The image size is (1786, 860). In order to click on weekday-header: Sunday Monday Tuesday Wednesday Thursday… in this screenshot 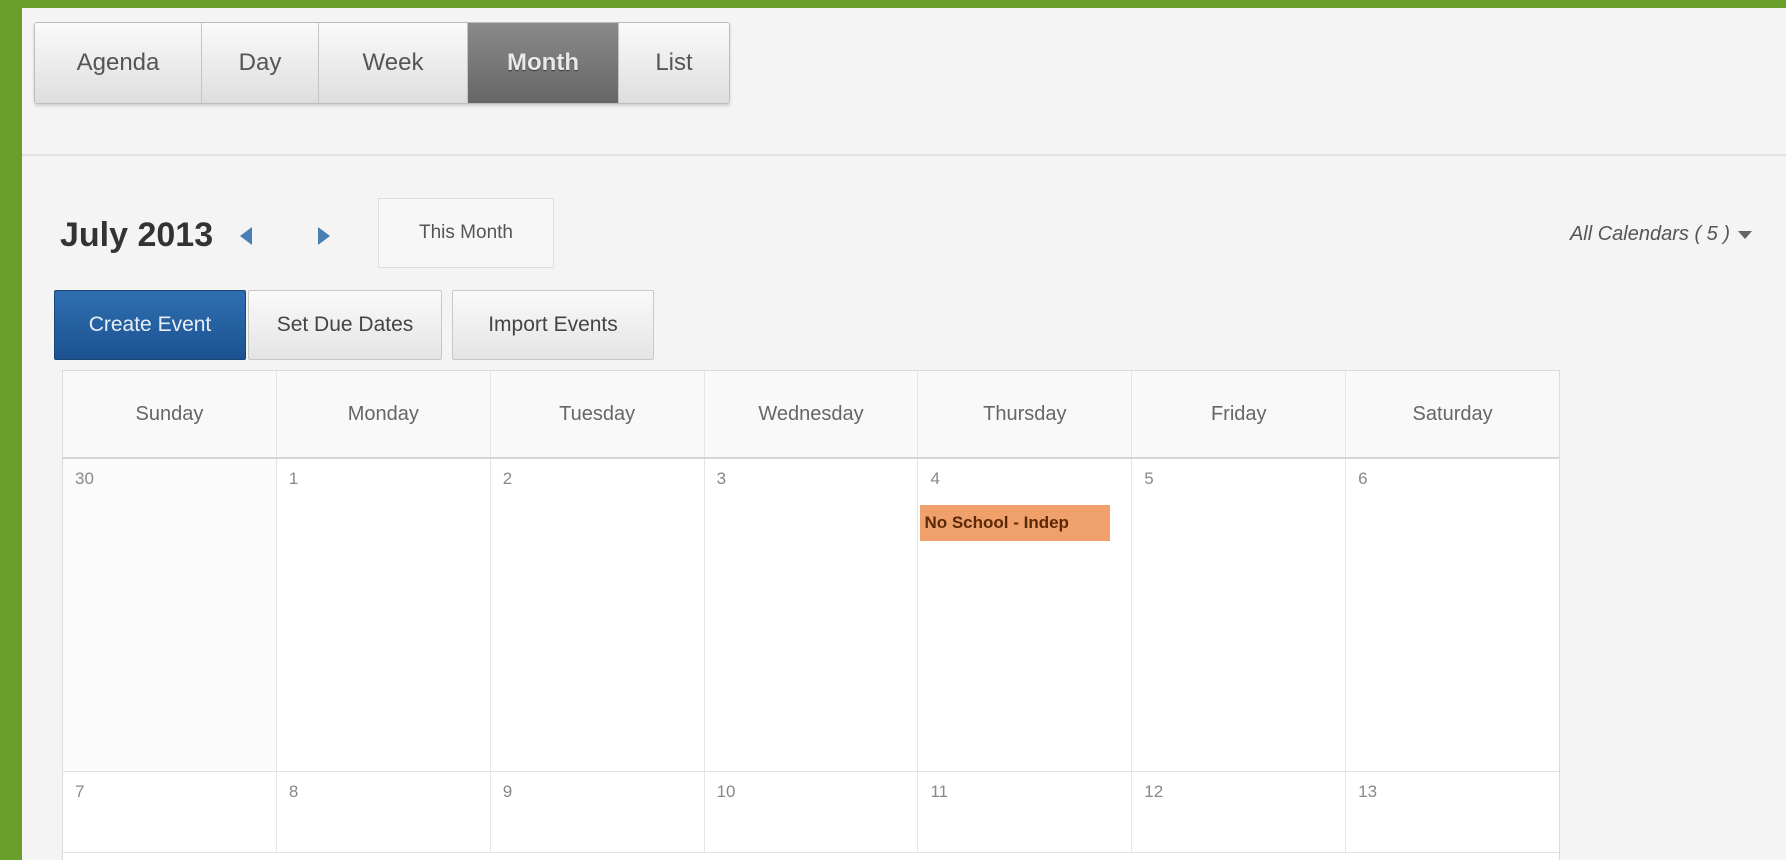, I will do `click(811, 415)`.